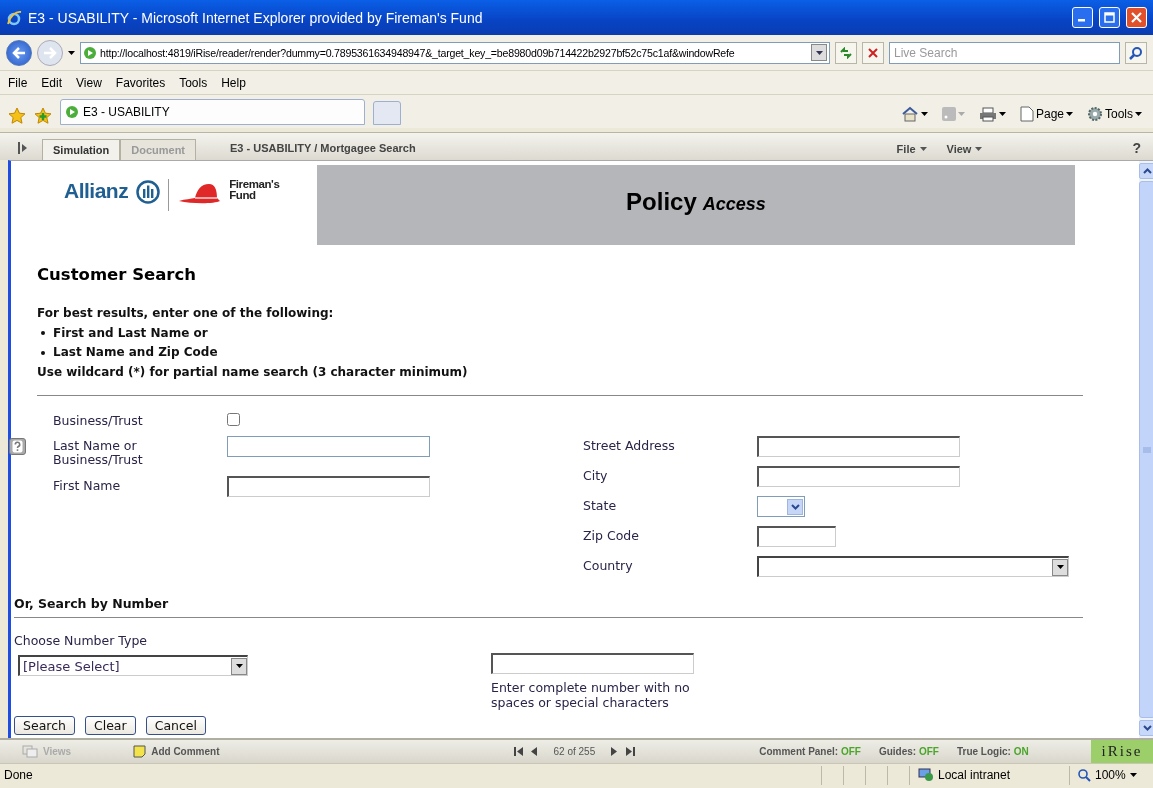 Image resolution: width=1153 pixels, height=788 pixels. I want to click on close-button, so click(1136, 17).